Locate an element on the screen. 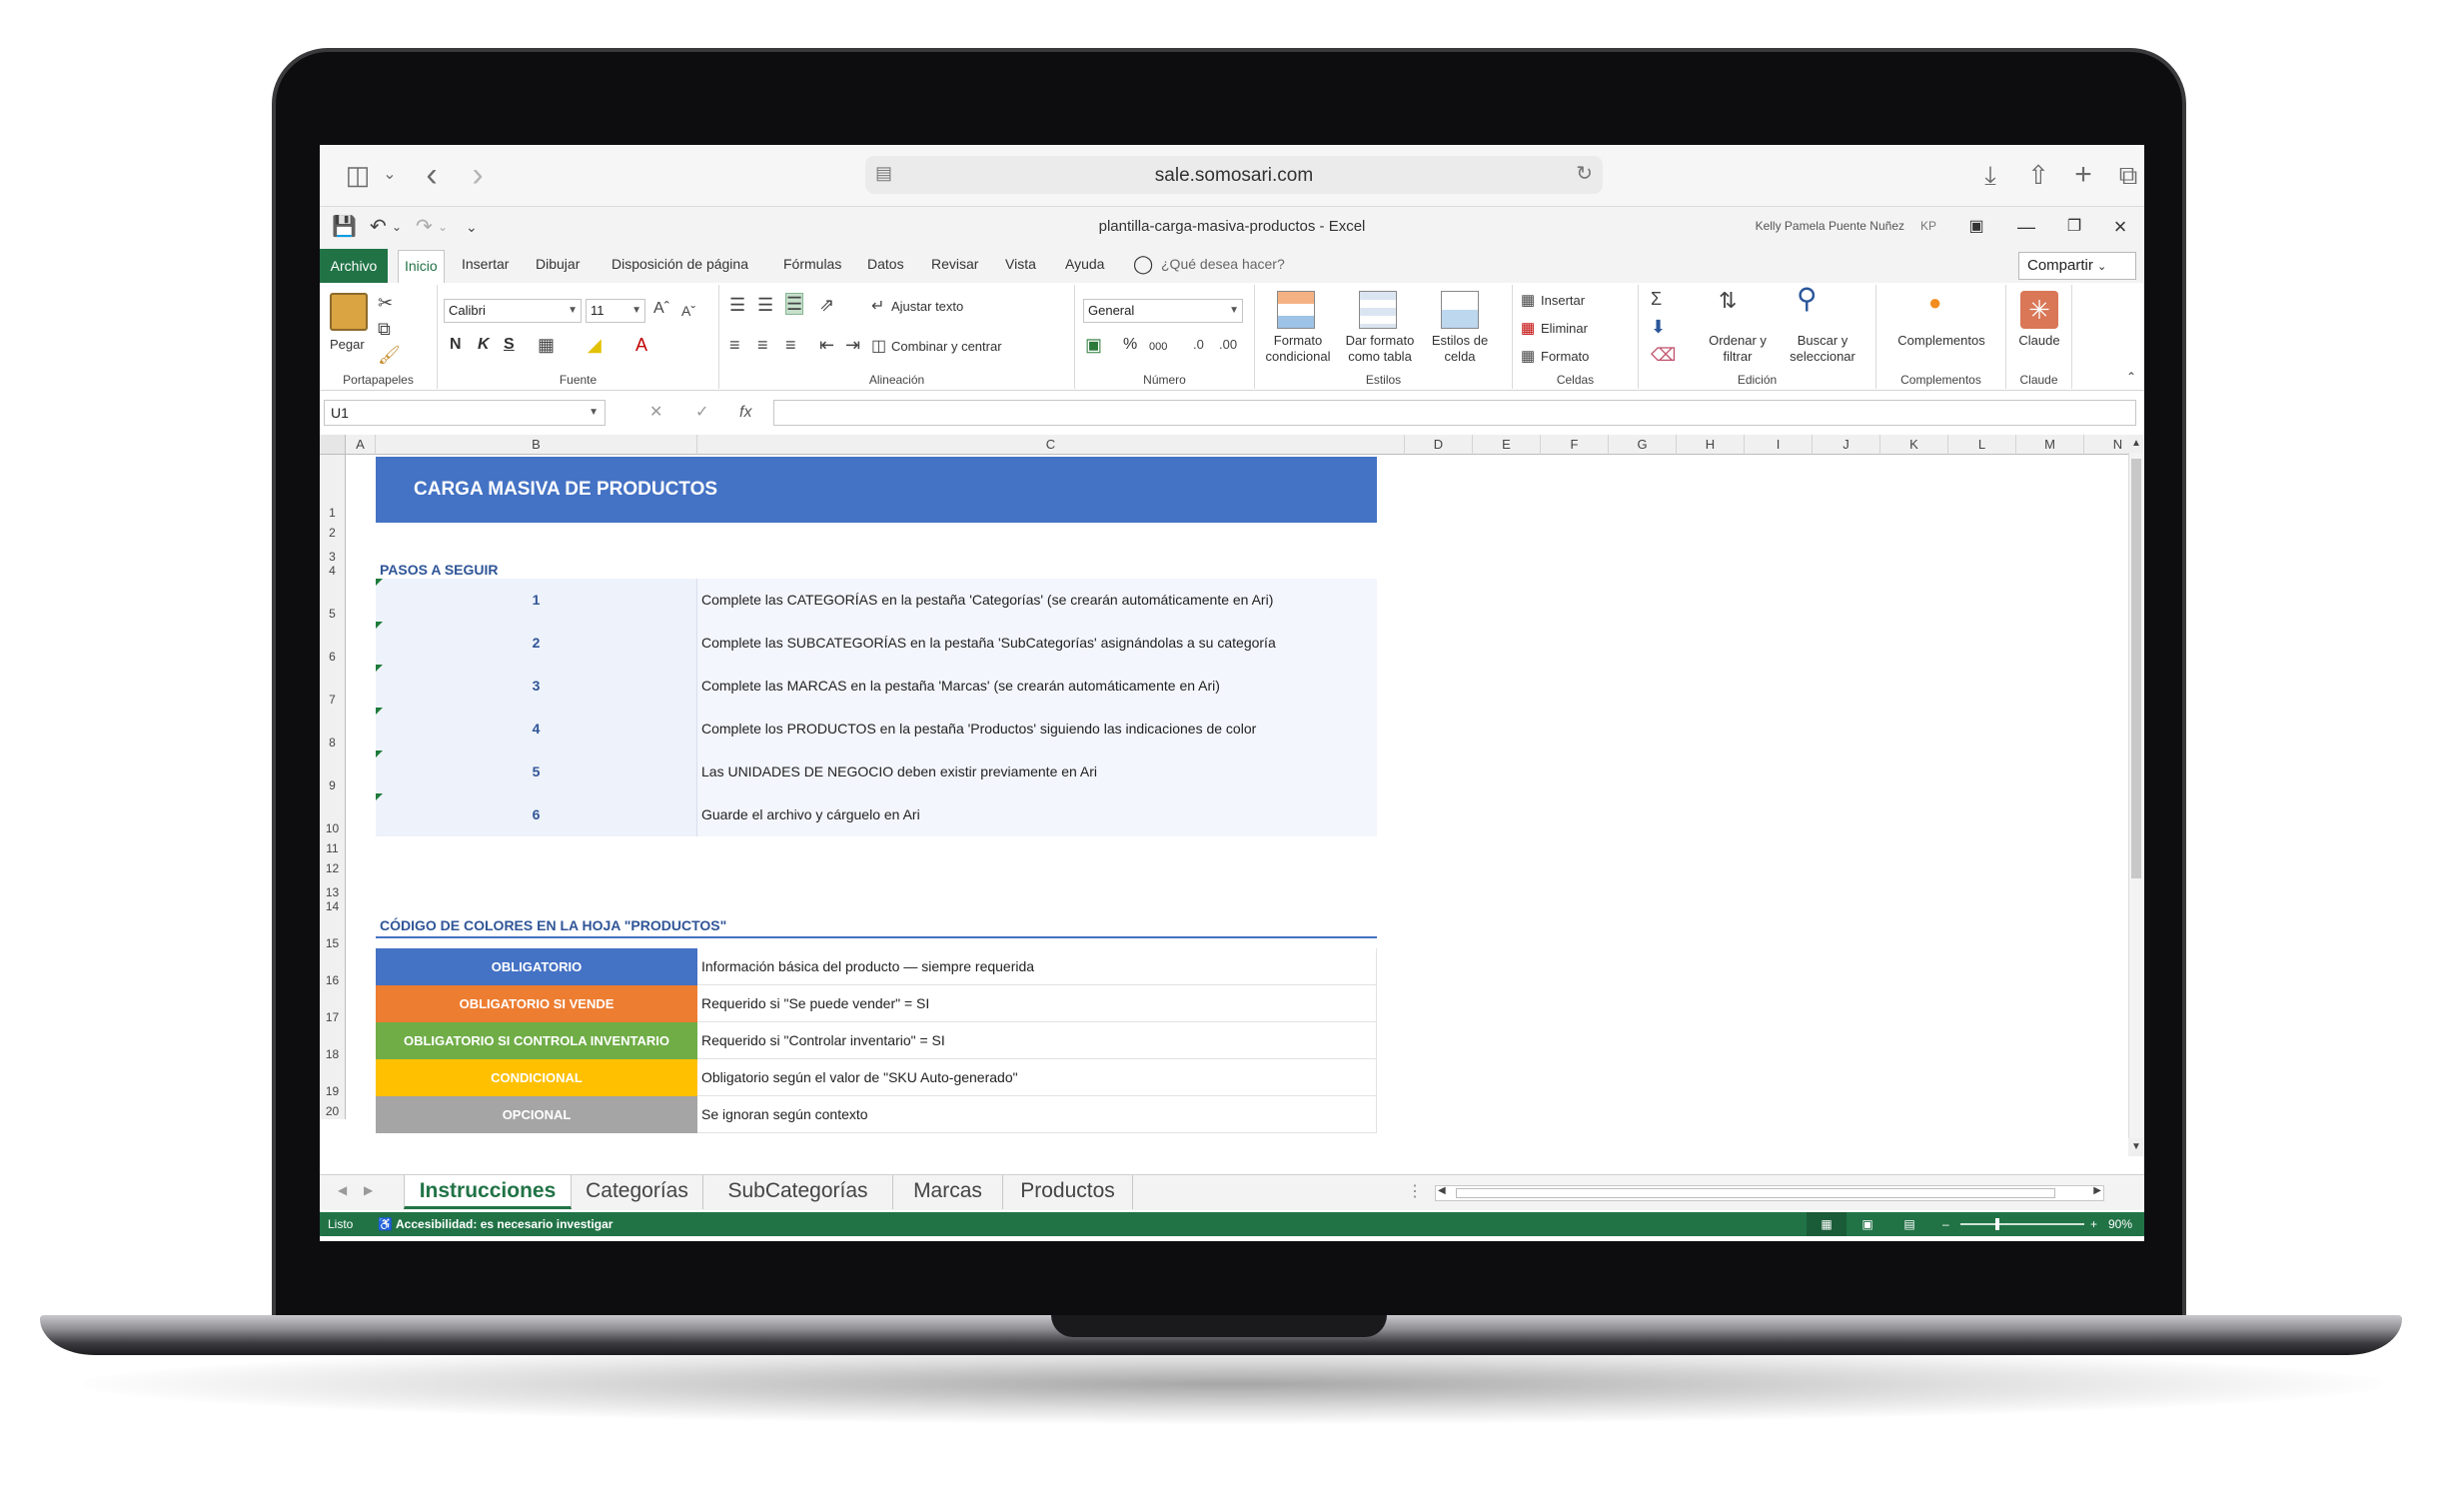 This screenshot has width=2464, height=1511. fill-icon: ⬇ is located at coordinates (1658, 327).